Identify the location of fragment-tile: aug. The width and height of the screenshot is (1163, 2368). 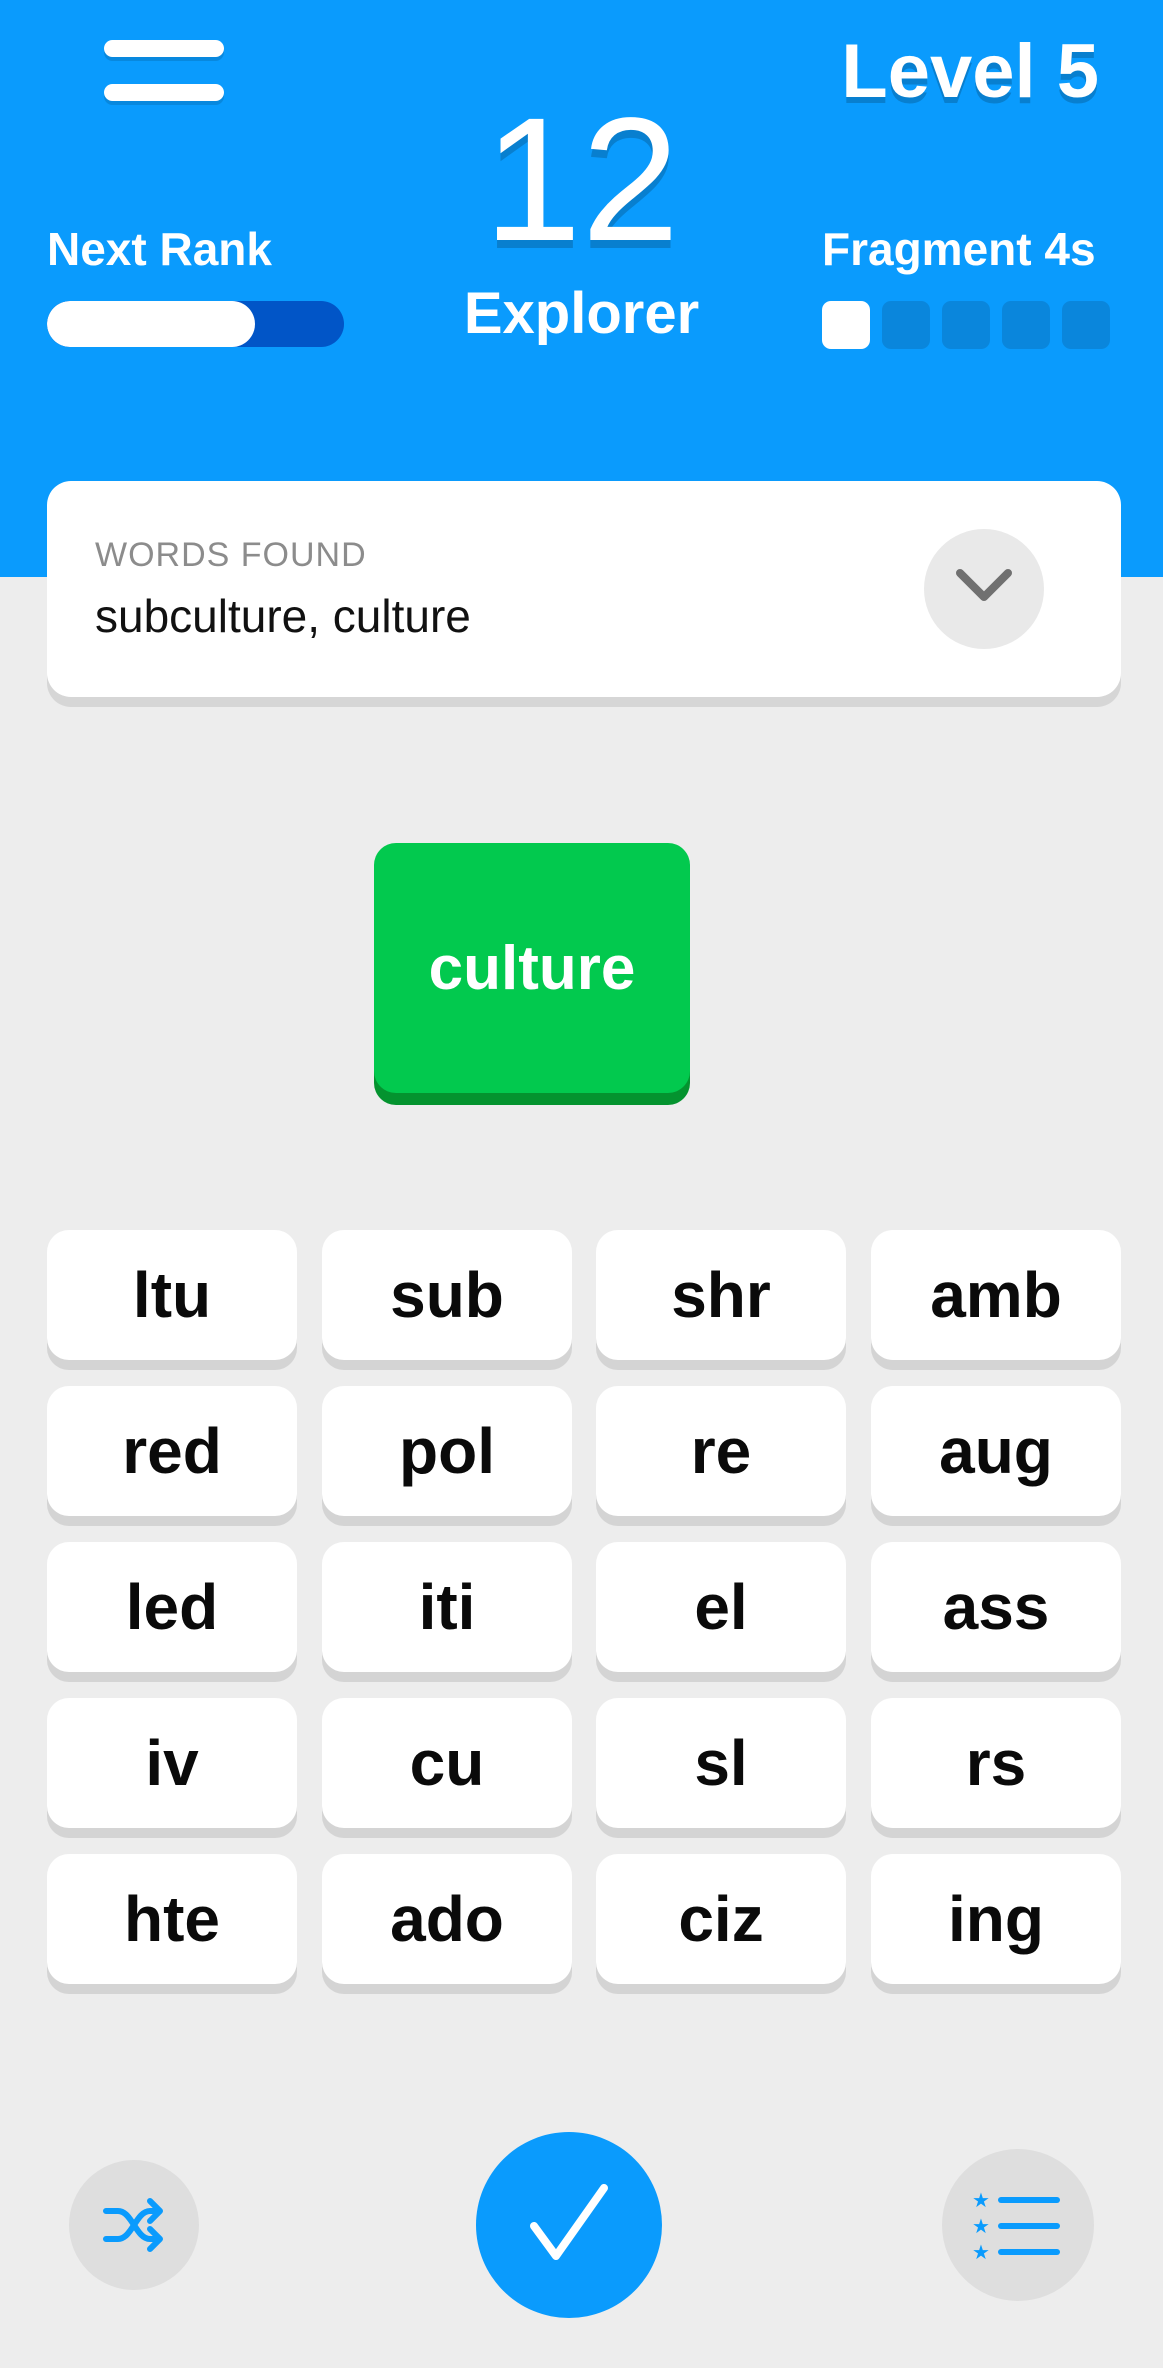
(996, 1451).